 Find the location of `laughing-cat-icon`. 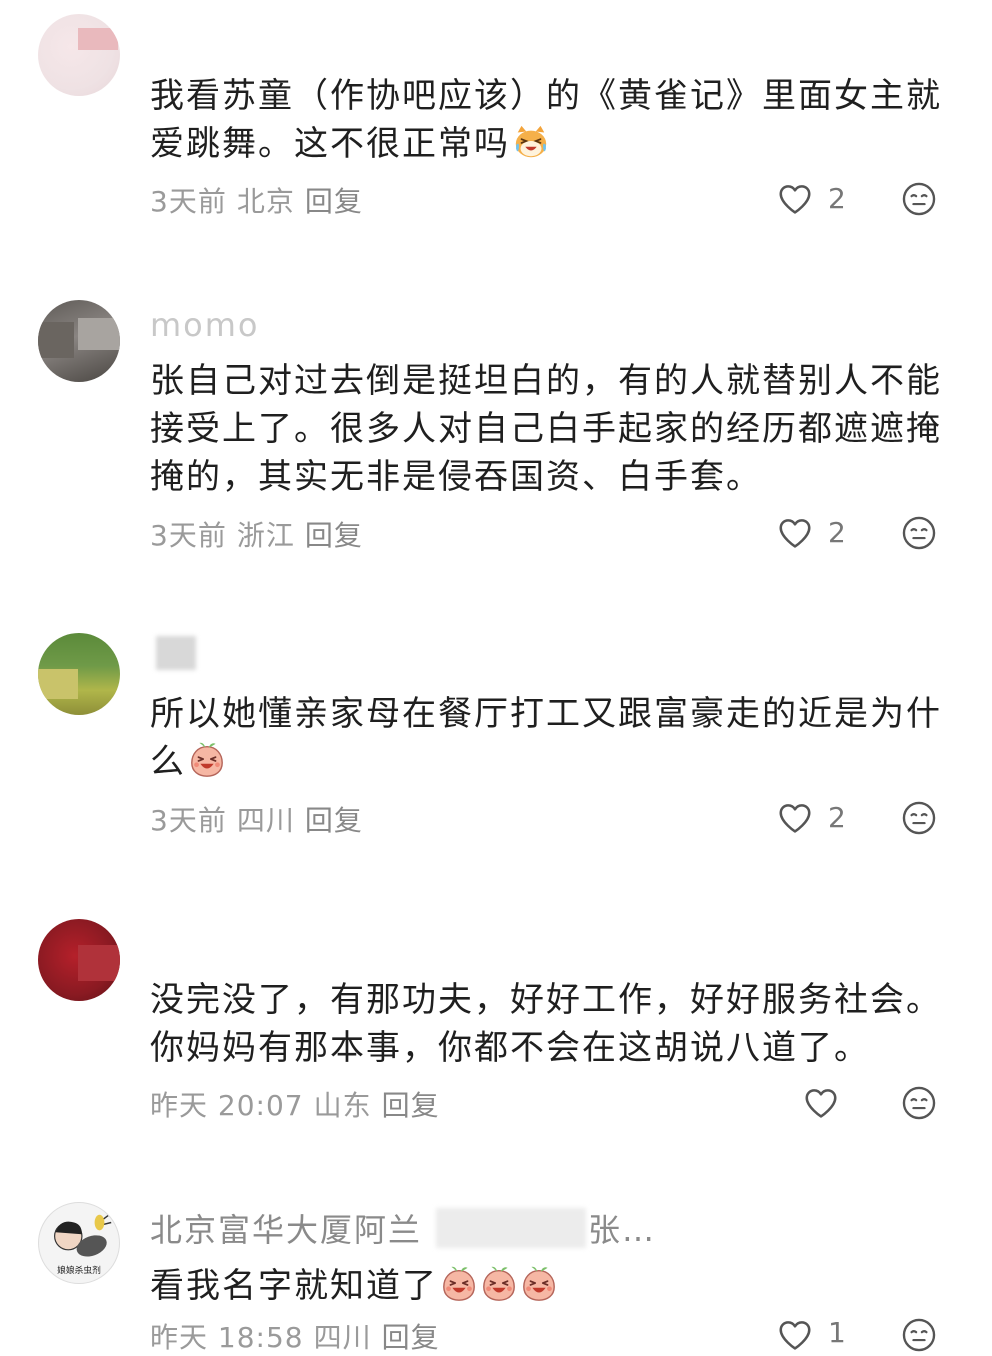

laughing-cat-icon is located at coordinates (531, 142).